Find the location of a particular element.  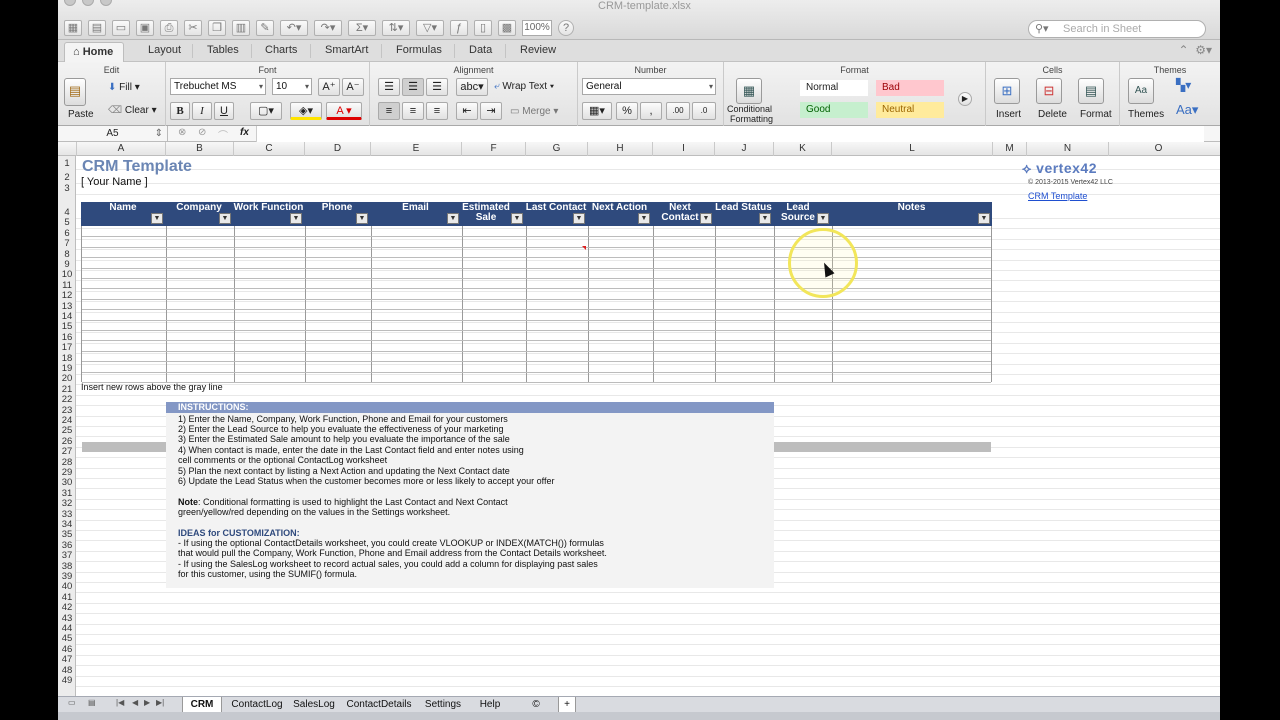

row-header: 25 is located at coordinates (67, 431).